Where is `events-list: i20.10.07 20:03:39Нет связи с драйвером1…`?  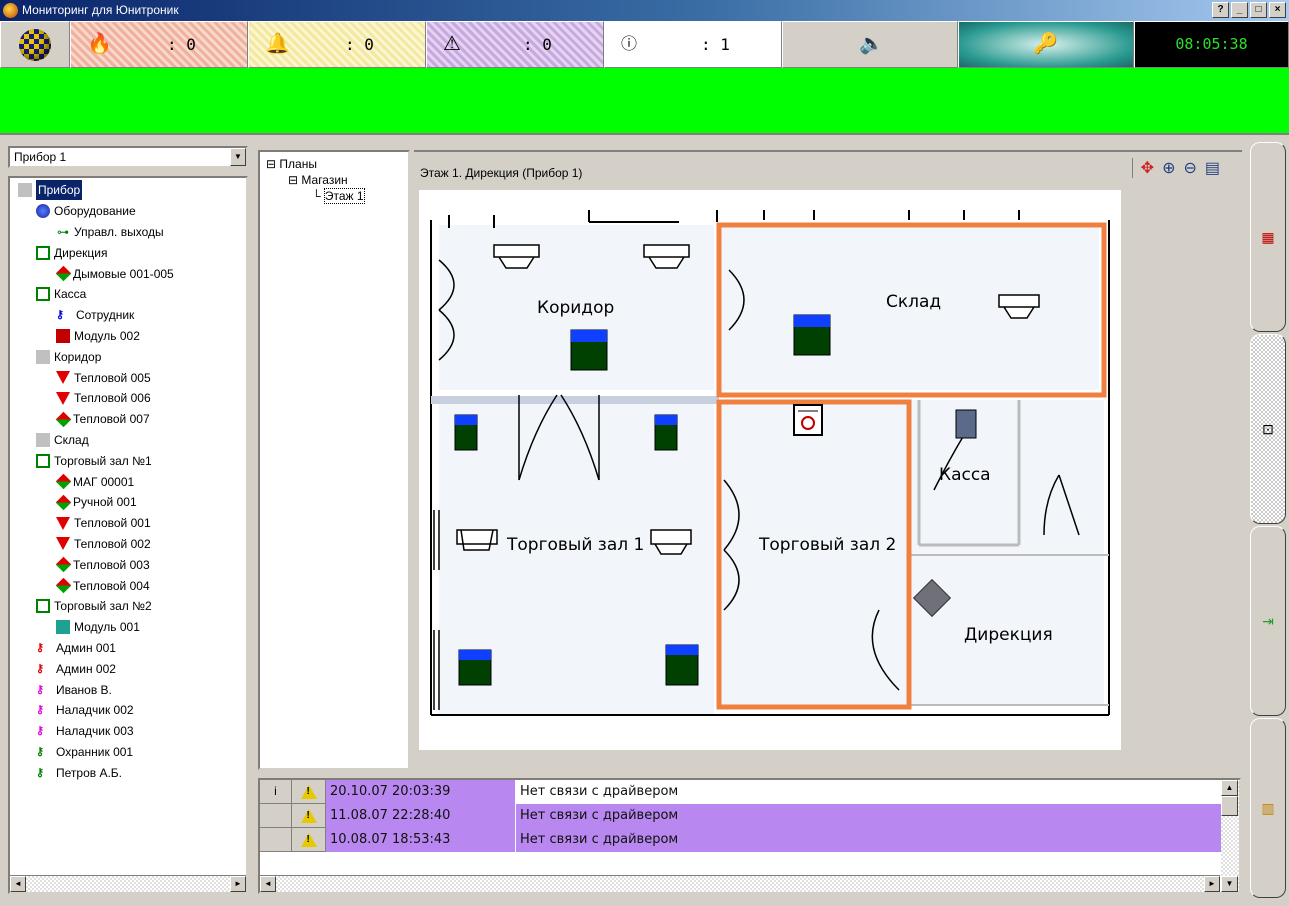
events-list: i20.10.07 20:03:39Нет связи с драйвером1… is located at coordinates (749, 836).